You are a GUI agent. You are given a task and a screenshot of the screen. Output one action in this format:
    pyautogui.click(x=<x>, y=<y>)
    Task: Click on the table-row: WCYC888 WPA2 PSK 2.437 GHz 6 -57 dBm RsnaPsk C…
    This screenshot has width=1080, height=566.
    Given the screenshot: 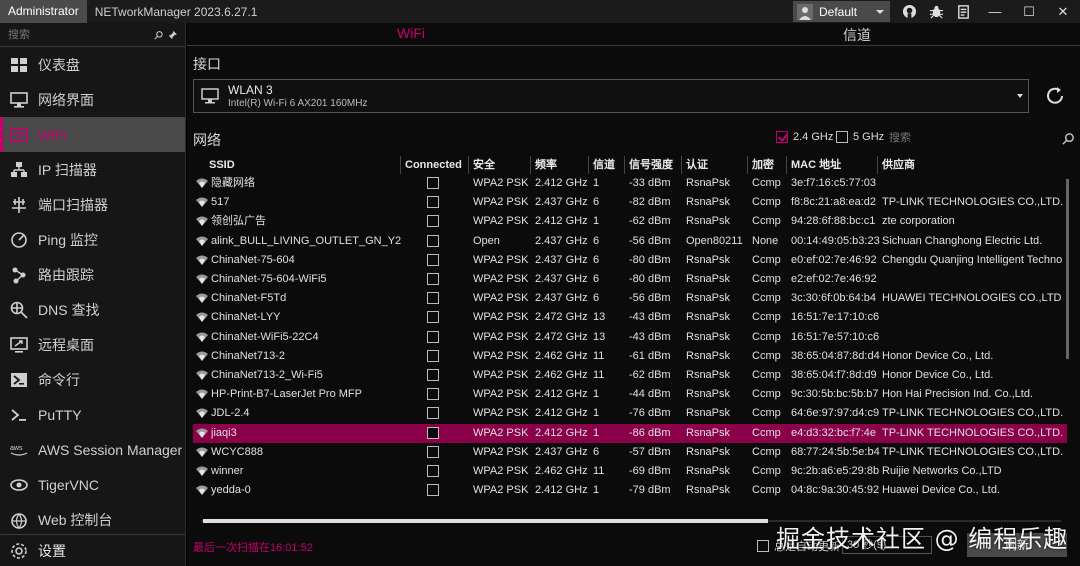 What is the action you would take?
    pyautogui.click(x=630, y=452)
    